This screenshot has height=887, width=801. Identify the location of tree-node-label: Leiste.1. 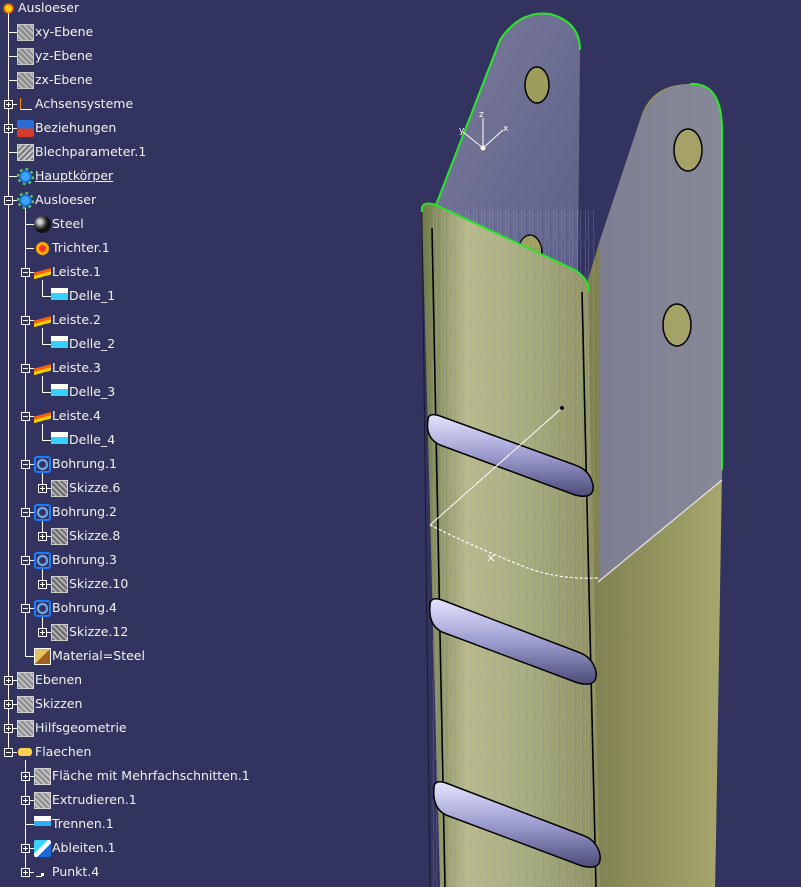
(76, 271).